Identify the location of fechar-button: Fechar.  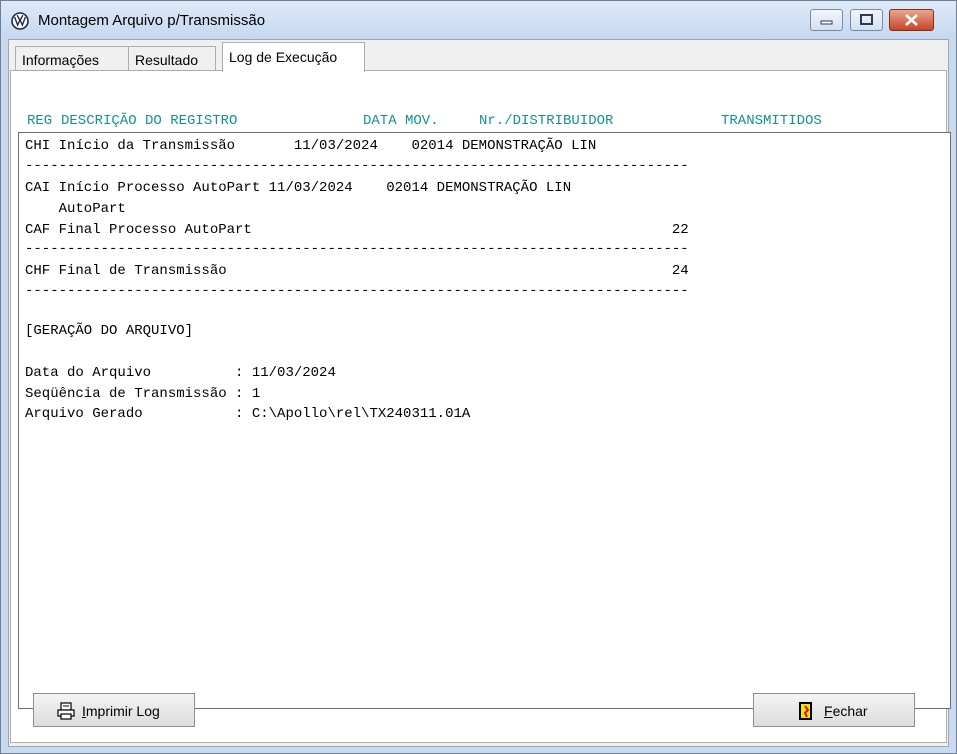
(834, 710).